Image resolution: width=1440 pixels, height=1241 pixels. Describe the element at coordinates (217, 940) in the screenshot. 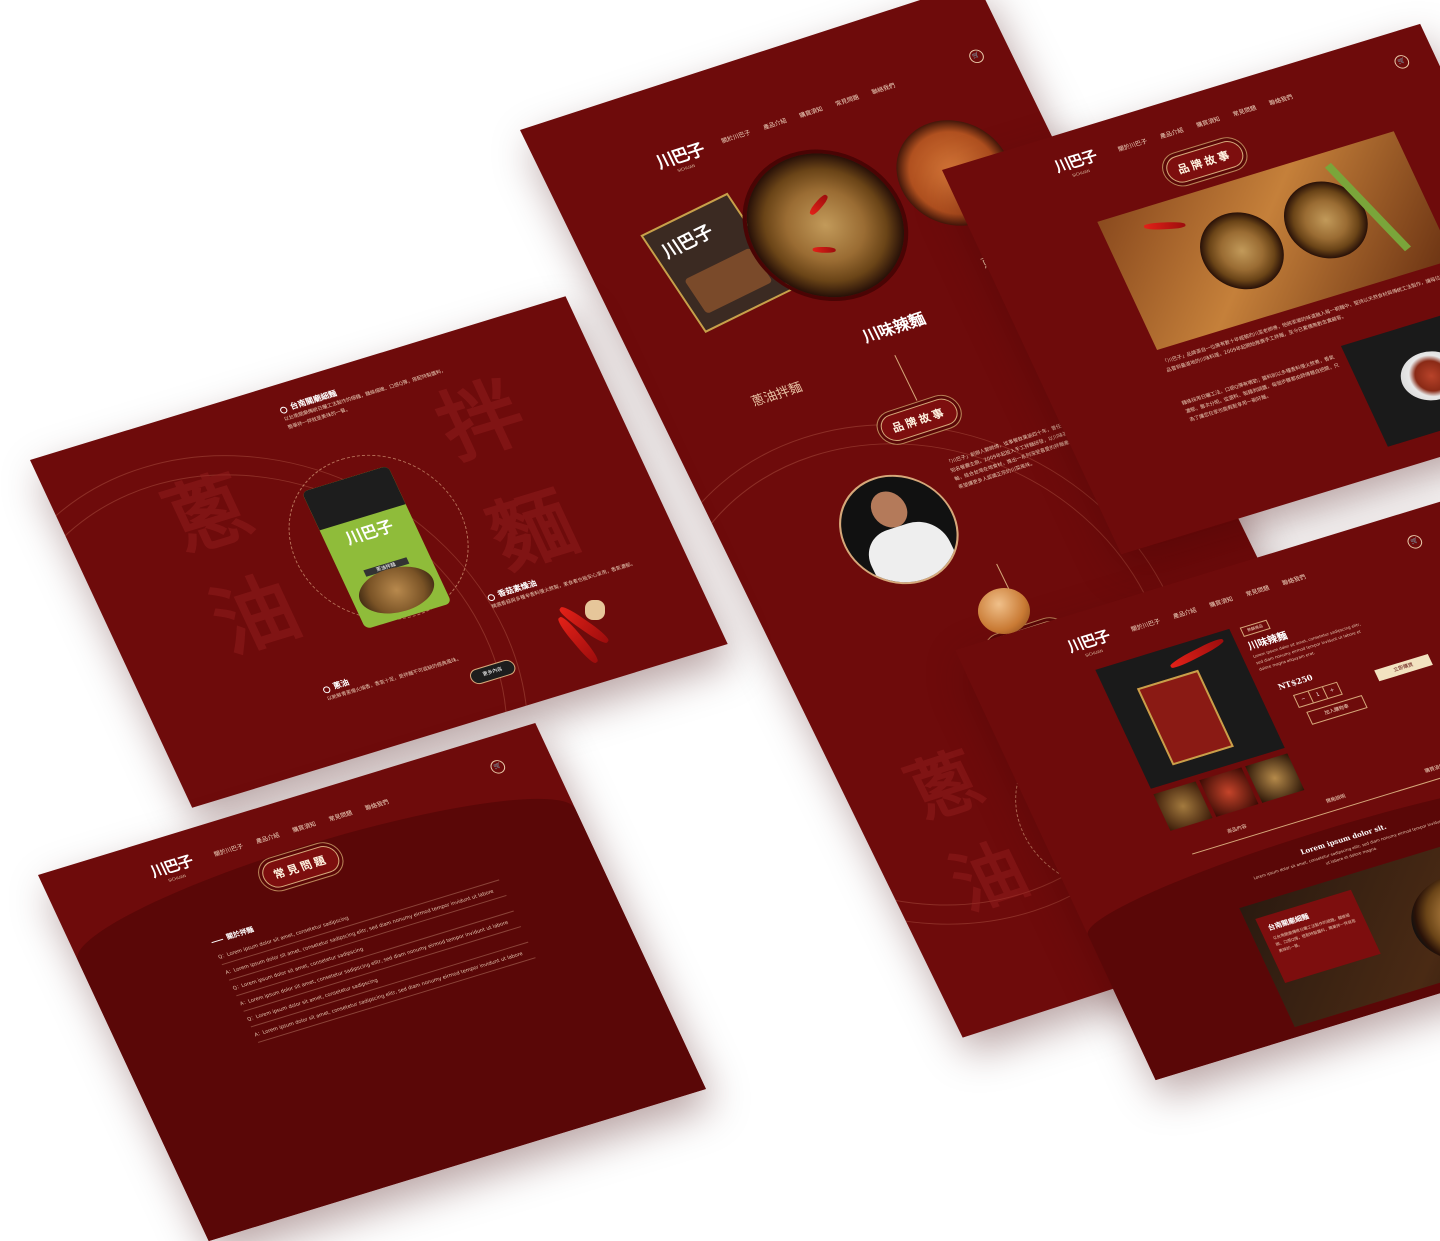

I see `dash-icon` at that location.